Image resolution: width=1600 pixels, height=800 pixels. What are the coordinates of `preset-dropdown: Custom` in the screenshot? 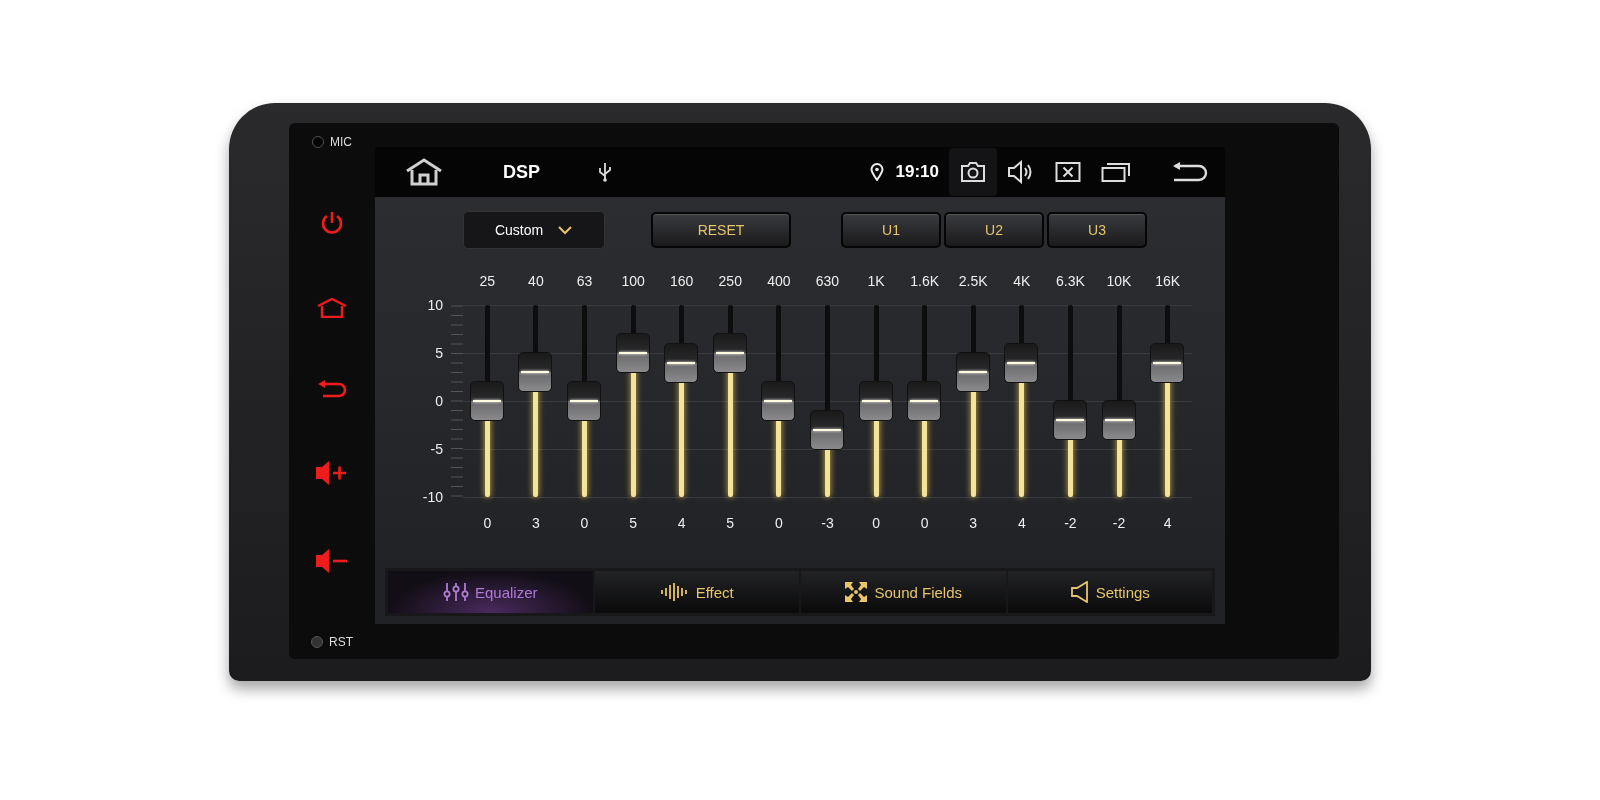 It's located at (534, 230).